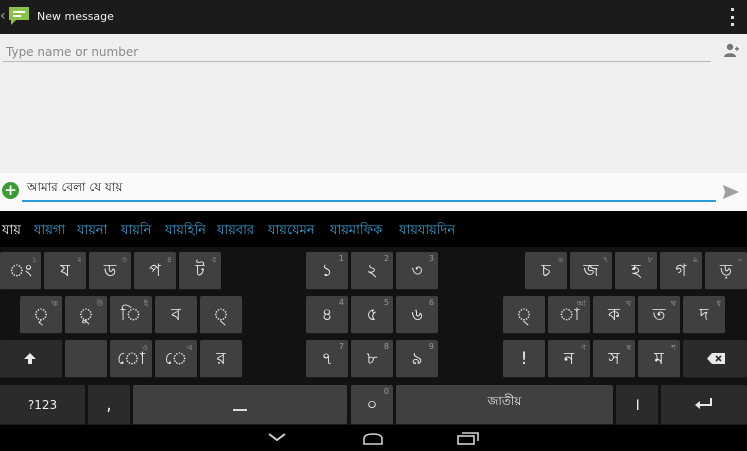 Image resolution: width=747 pixels, height=451 pixels. I want to click on shift-key, so click(31, 359).